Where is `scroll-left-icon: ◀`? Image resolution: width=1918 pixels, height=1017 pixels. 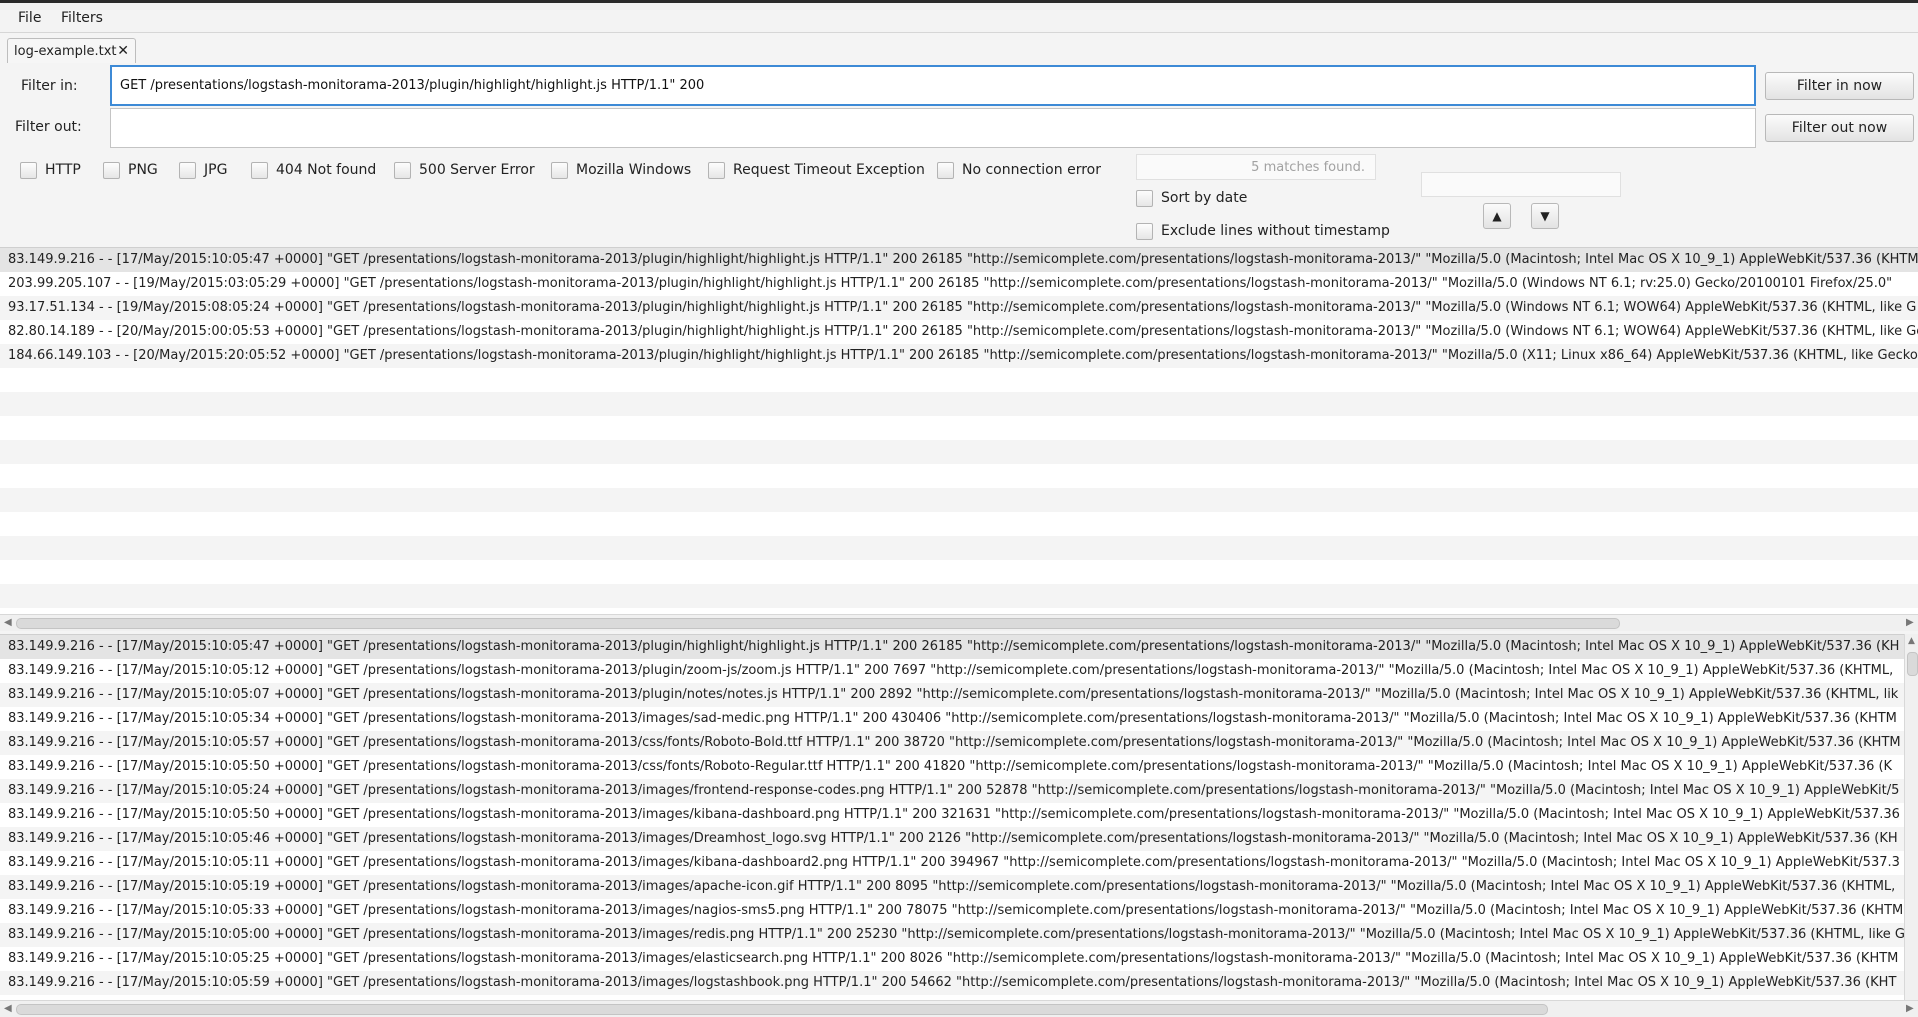
scroll-left-icon: ◀ is located at coordinates (8, 623).